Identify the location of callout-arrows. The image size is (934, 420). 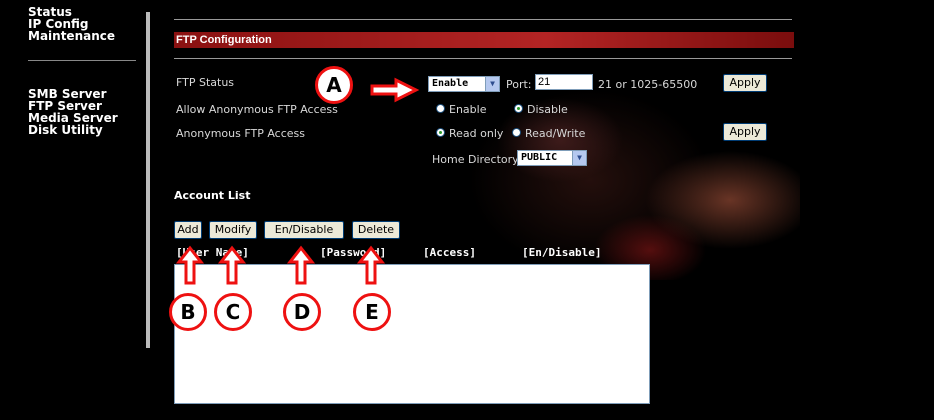
(297, 181).